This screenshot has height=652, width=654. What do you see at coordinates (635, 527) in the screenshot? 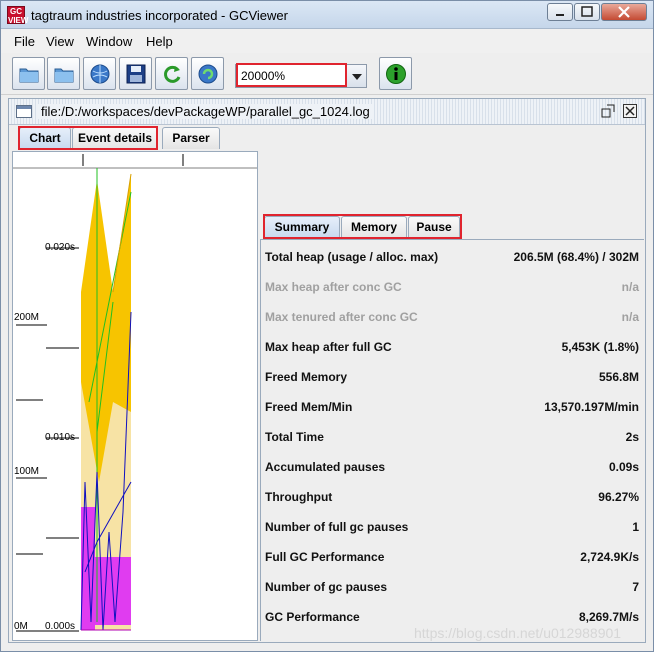
I see `summary-row-value: 1` at bounding box center [635, 527].